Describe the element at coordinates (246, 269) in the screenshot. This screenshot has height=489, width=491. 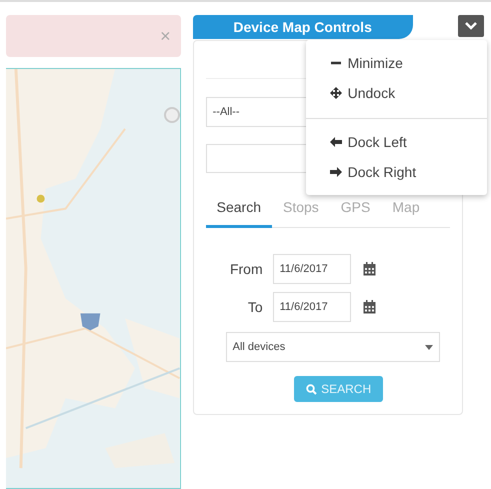
I see `date-label: From` at that location.